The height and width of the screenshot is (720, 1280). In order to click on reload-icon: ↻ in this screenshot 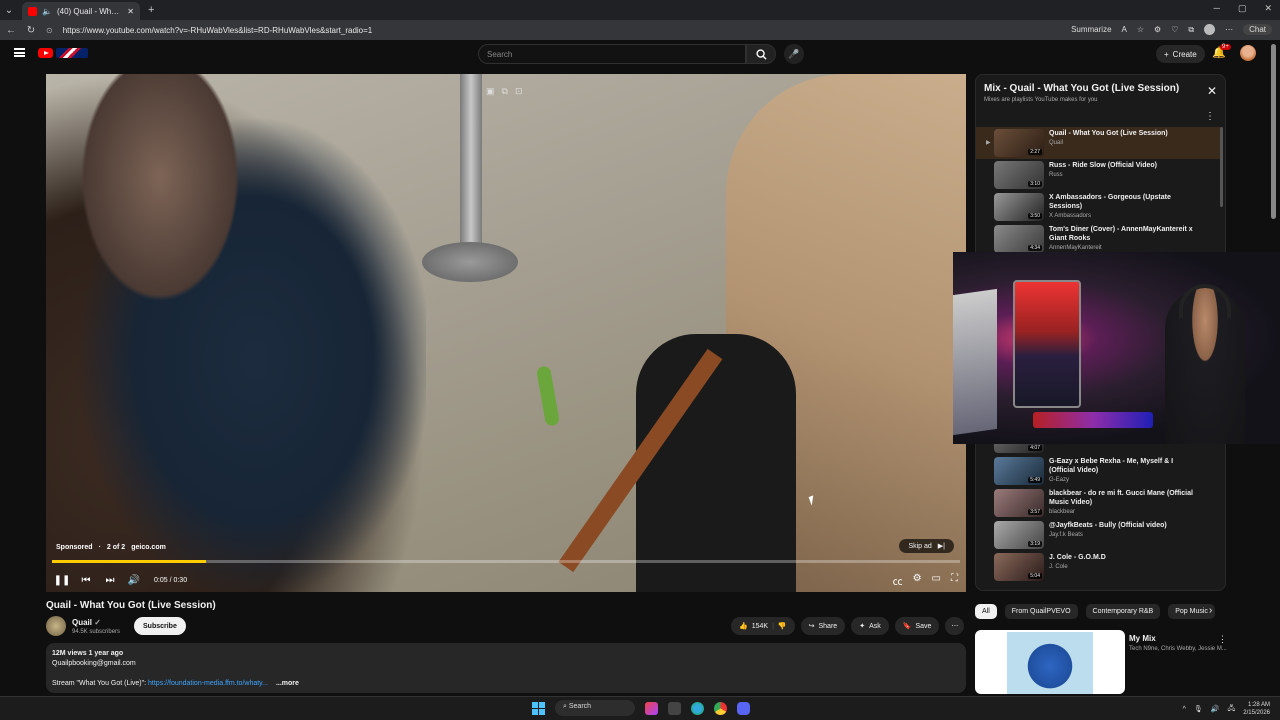, I will do `click(31, 30)`.